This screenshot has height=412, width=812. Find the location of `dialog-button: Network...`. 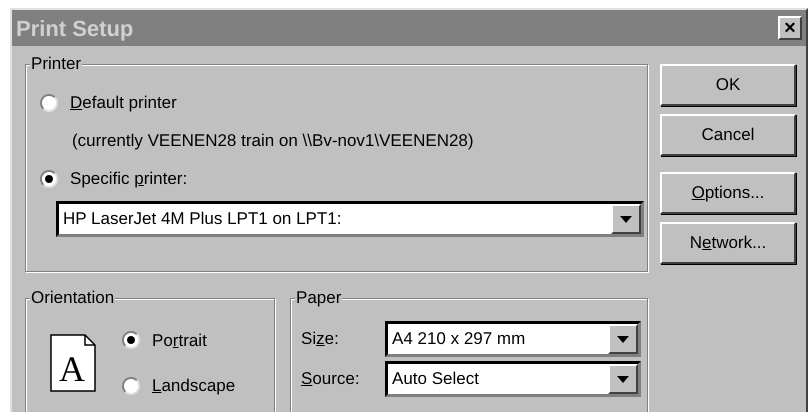

dialog-button: Network... is located at coordinates (728, 243).